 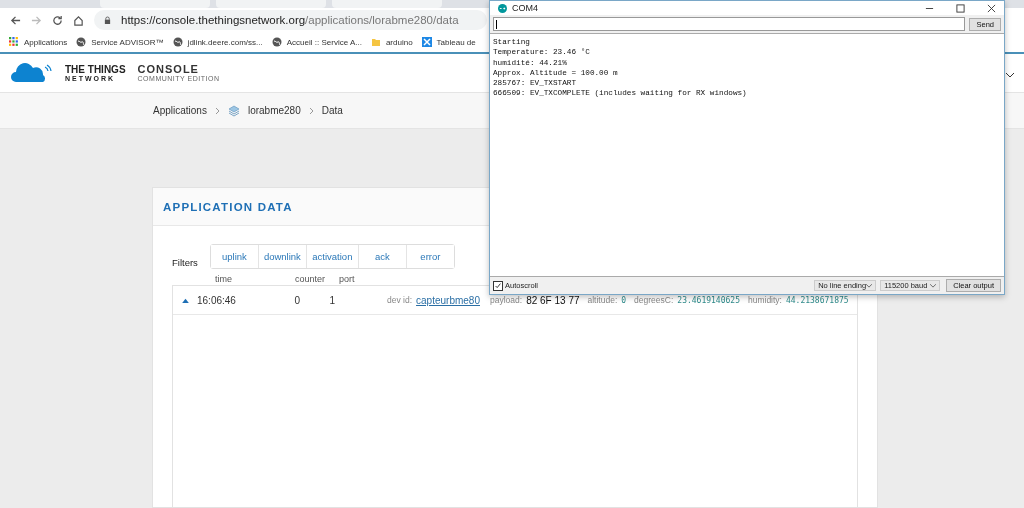 What do you see at coordinates (168, 69) in the screenshot?
I see `console-title: CONSOLE` at bounding box center [168, 69].